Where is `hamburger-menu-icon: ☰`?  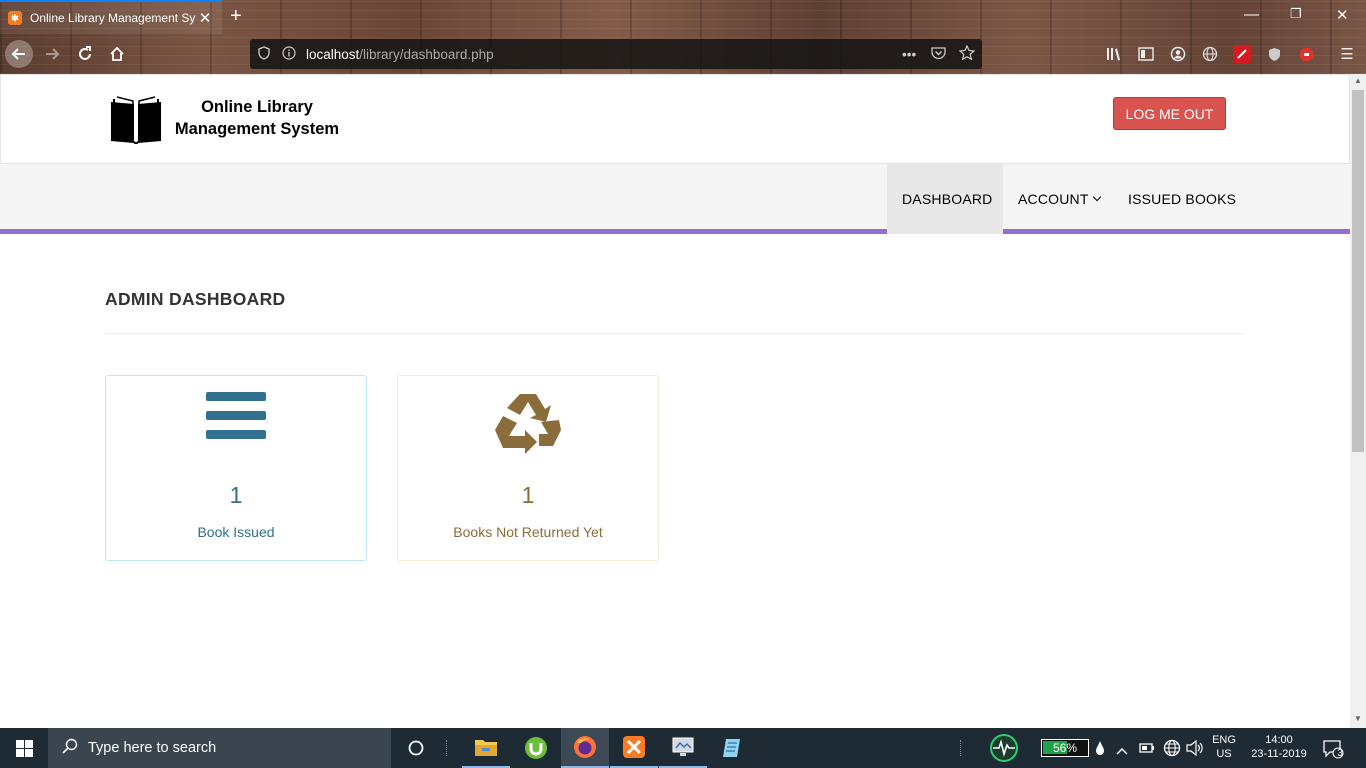
hamburger-menu-icon: ☰ is located at coordinates (1347, 54).